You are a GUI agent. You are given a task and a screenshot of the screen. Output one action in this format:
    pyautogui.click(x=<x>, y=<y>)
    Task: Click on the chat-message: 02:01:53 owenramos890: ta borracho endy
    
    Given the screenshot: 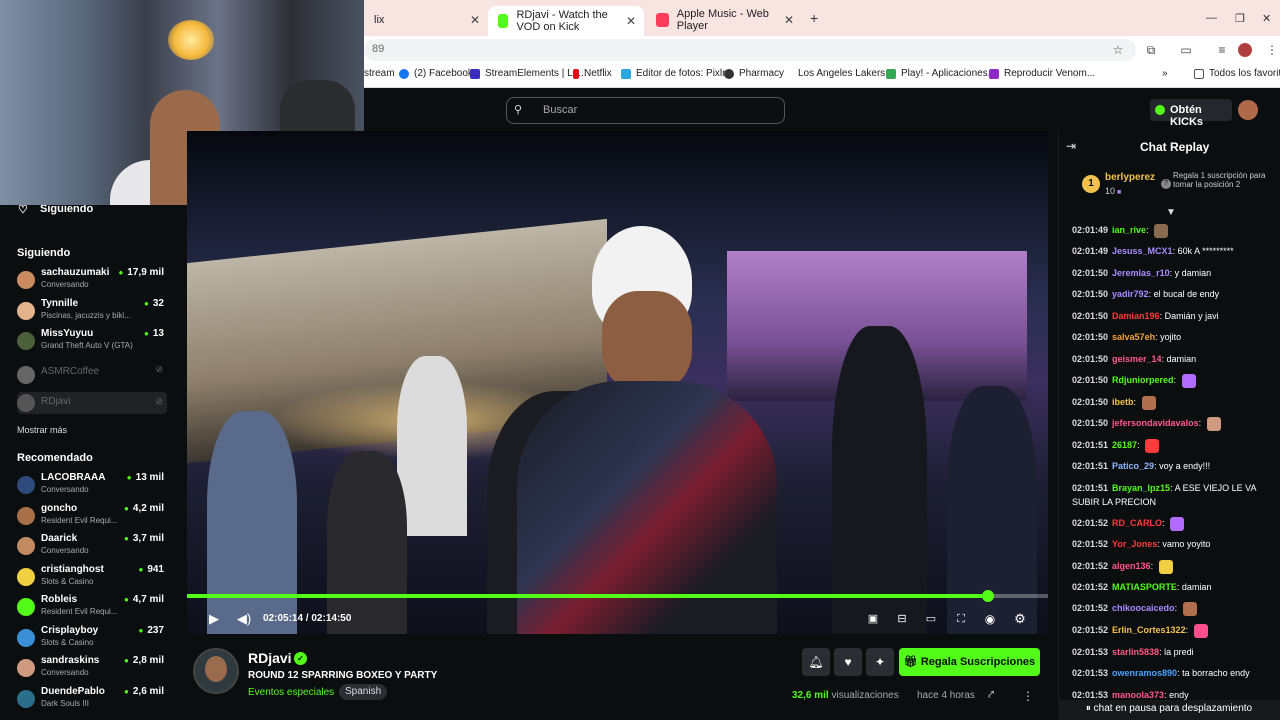 What is the action you would take?
    pyautogui.click(x=1172, y=673)
    